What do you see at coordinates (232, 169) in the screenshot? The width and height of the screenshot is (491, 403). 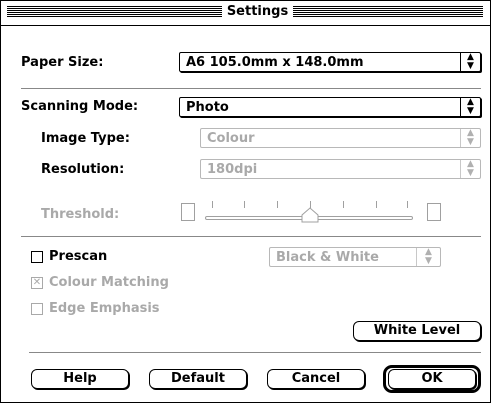 I see `resolution-value: 180dpi` at bounding box center [232, 169].